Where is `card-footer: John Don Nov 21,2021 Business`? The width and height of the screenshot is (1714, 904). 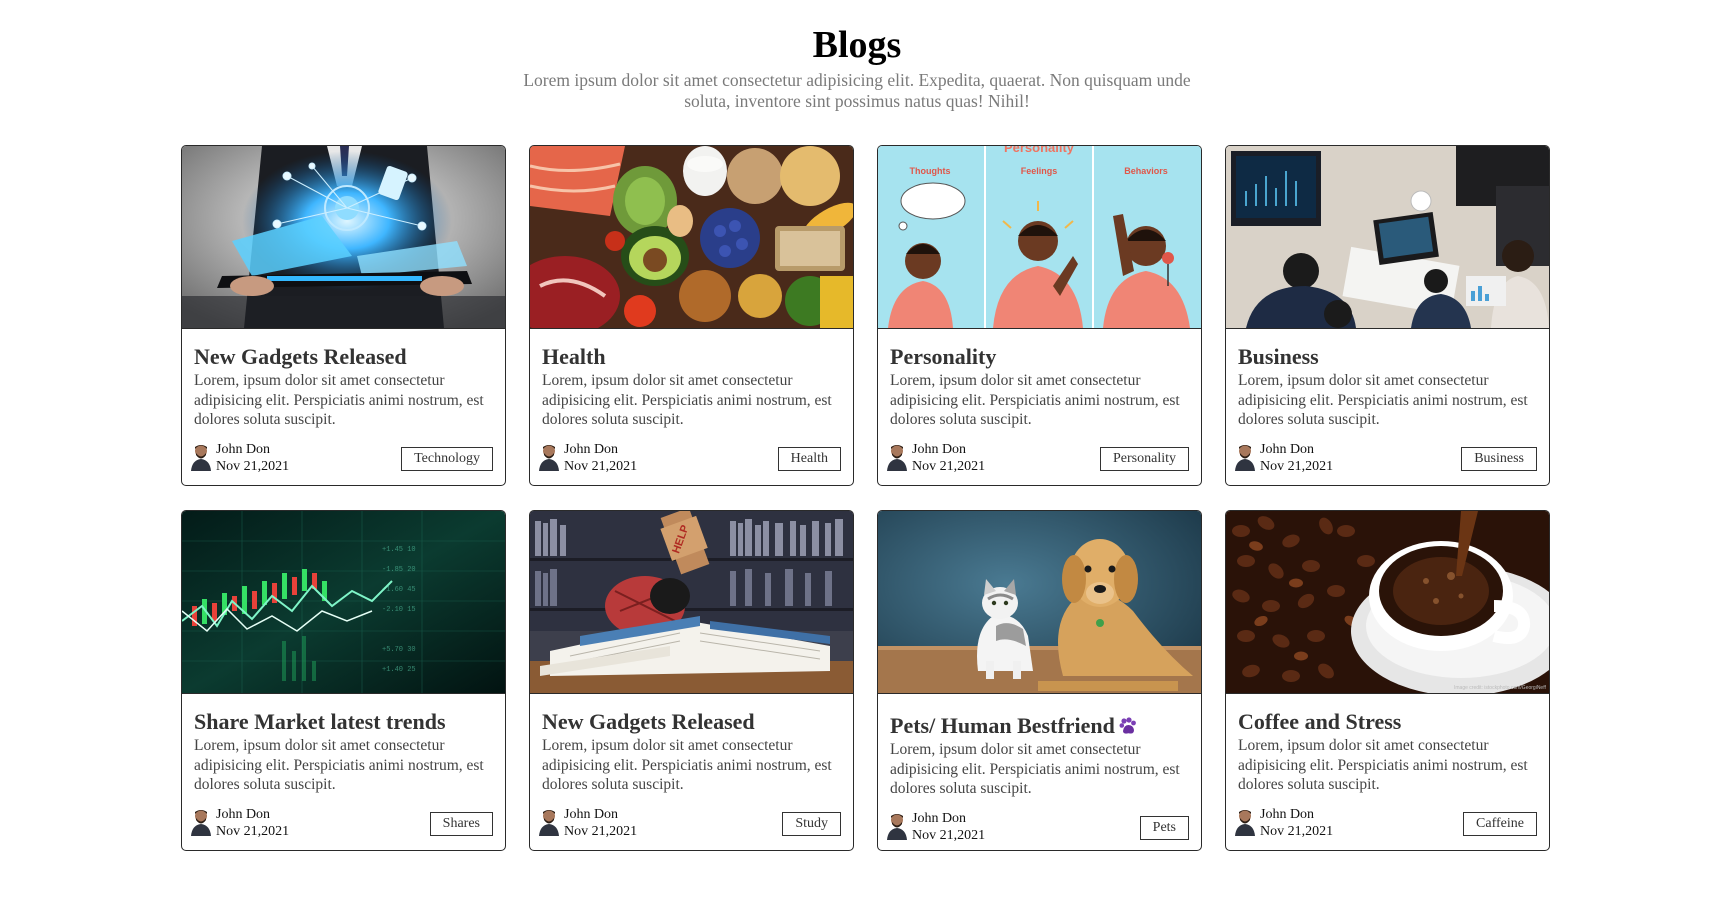 card-footer: John Don Nov 21,2021 Business is located at coordinates (1385, 458).